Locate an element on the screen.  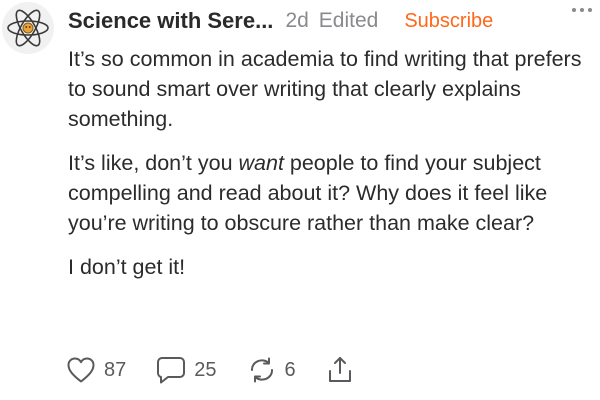
atom-logo-icon is located at coordinates (28, 28).